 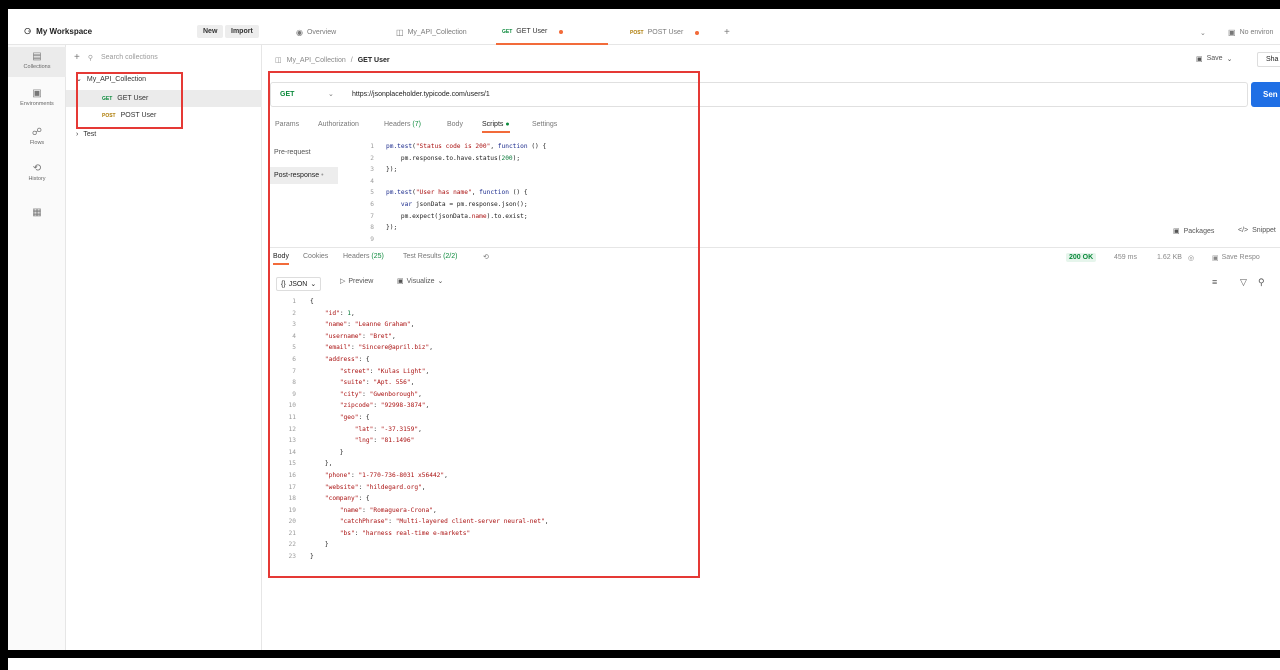 What do you see at coordinates (664, 32) in the screenshot?
I see `tab-post-user: POST POST User` at bounding box center [664, 32].